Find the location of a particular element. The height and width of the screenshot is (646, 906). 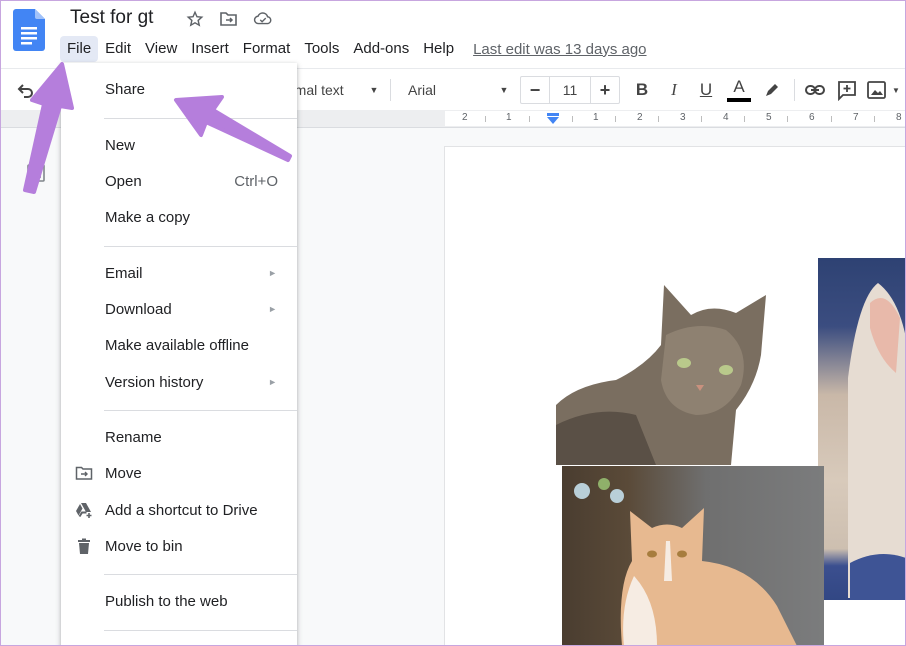

paragraph-style-dropdown-icon: ▼ is located at coordinates (374, 90).